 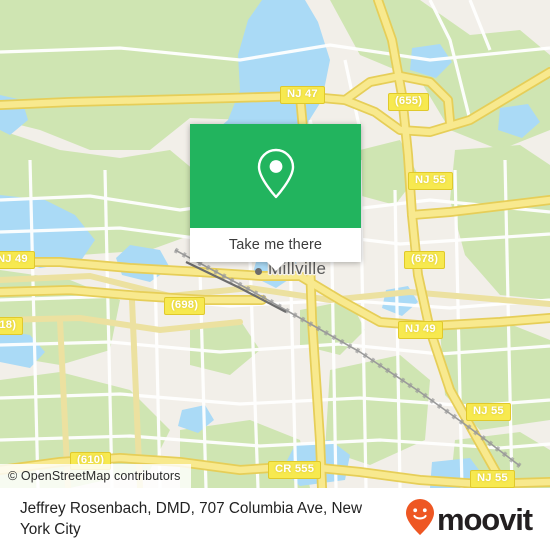 I want to click on road-shield-678: (678), so click(x=425, y=260).